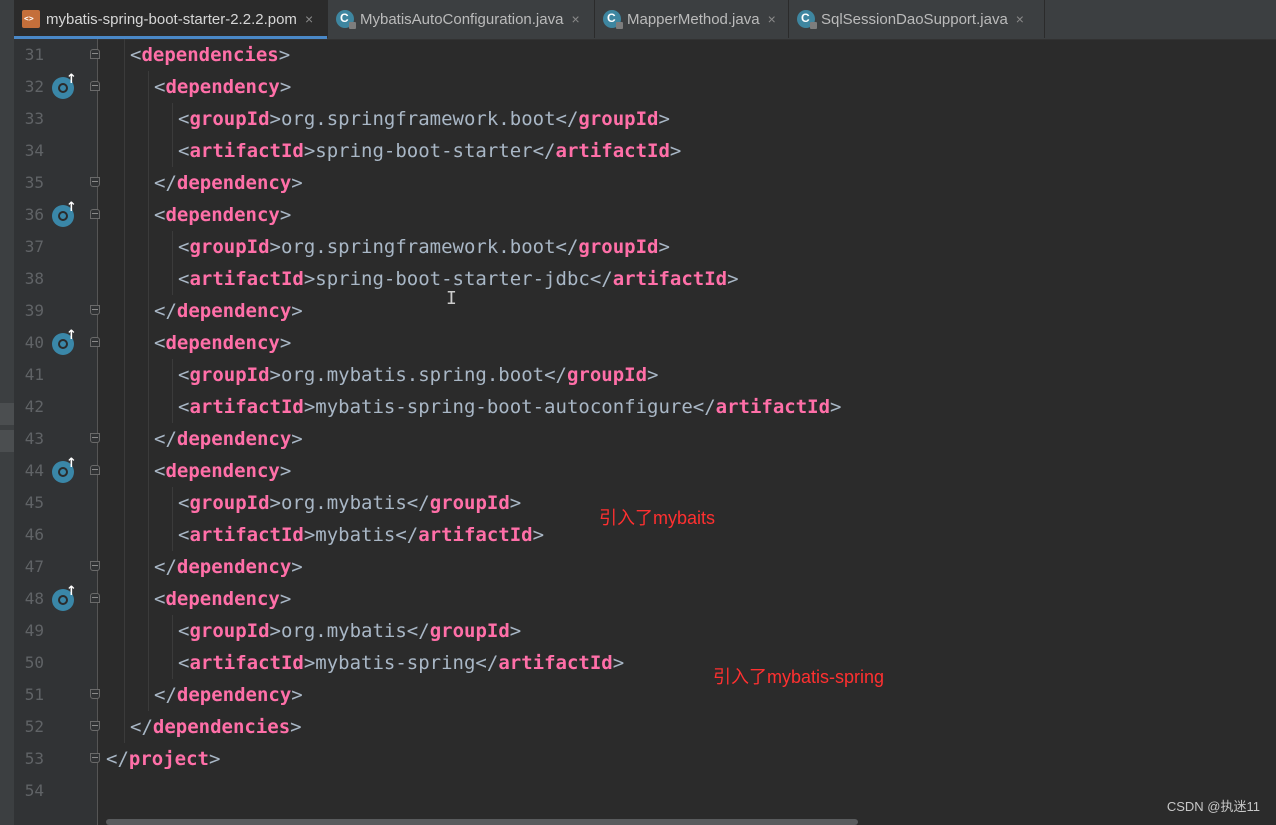 This screenshot has width=1276, height=825. I want to click on horizontal-scrollbar, so click(482, 822).